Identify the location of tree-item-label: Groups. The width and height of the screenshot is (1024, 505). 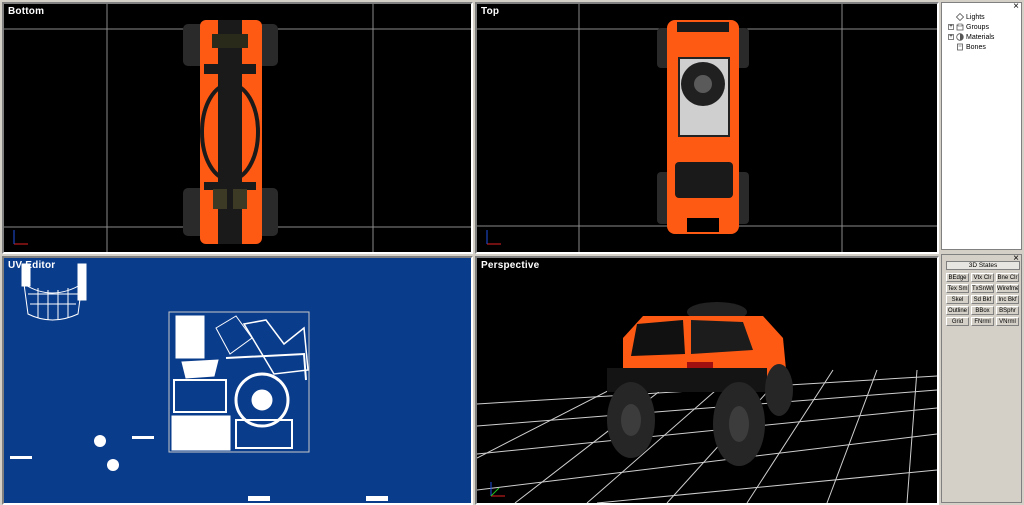
(977, 27).